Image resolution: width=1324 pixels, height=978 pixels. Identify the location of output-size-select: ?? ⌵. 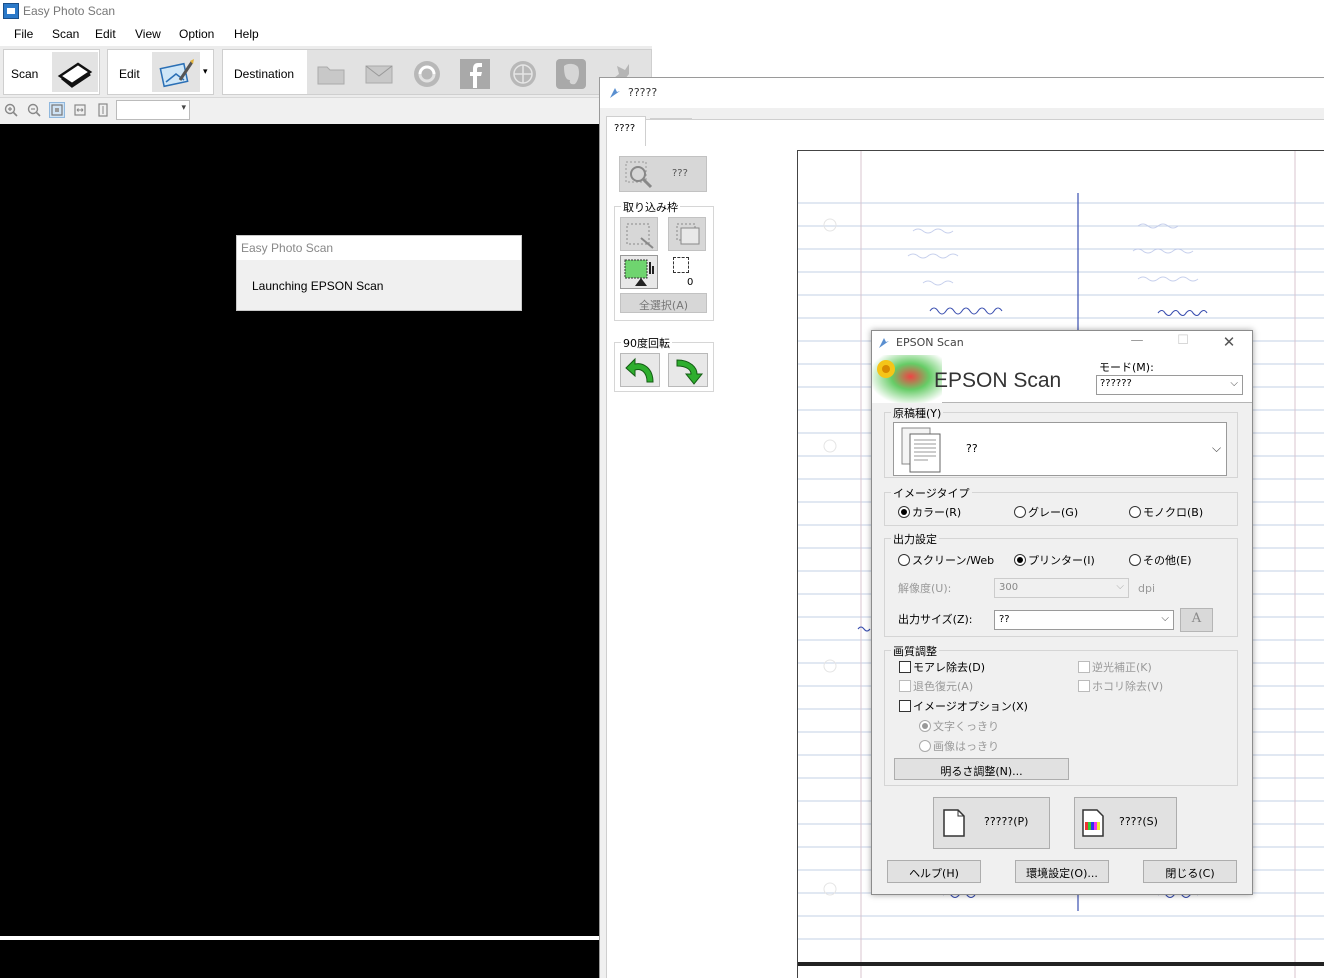
(1084, 620).